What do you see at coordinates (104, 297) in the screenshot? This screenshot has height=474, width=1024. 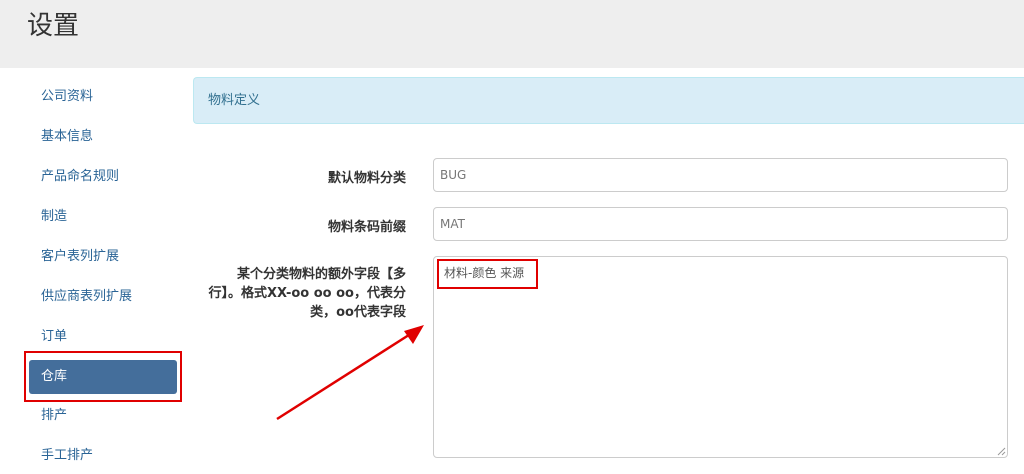 I see `sidebar-item-supplier-columns: 供应商表列扩展` at bounding box center [104, 297].